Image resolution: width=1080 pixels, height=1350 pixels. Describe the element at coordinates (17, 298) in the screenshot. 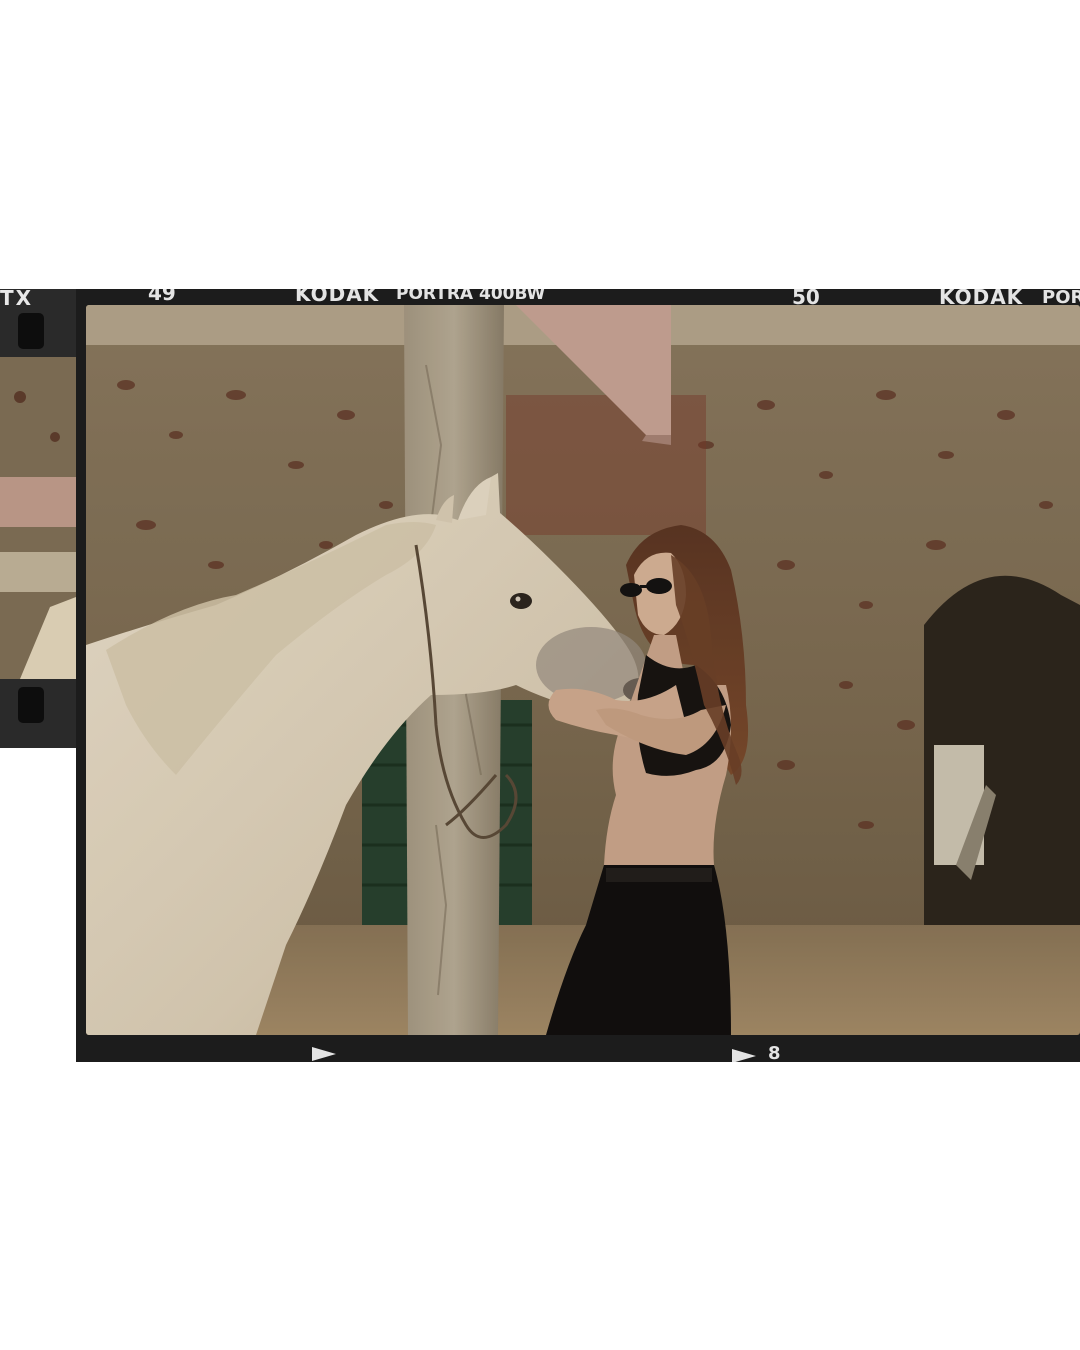

I see `film-edge-code: TX` at that location.